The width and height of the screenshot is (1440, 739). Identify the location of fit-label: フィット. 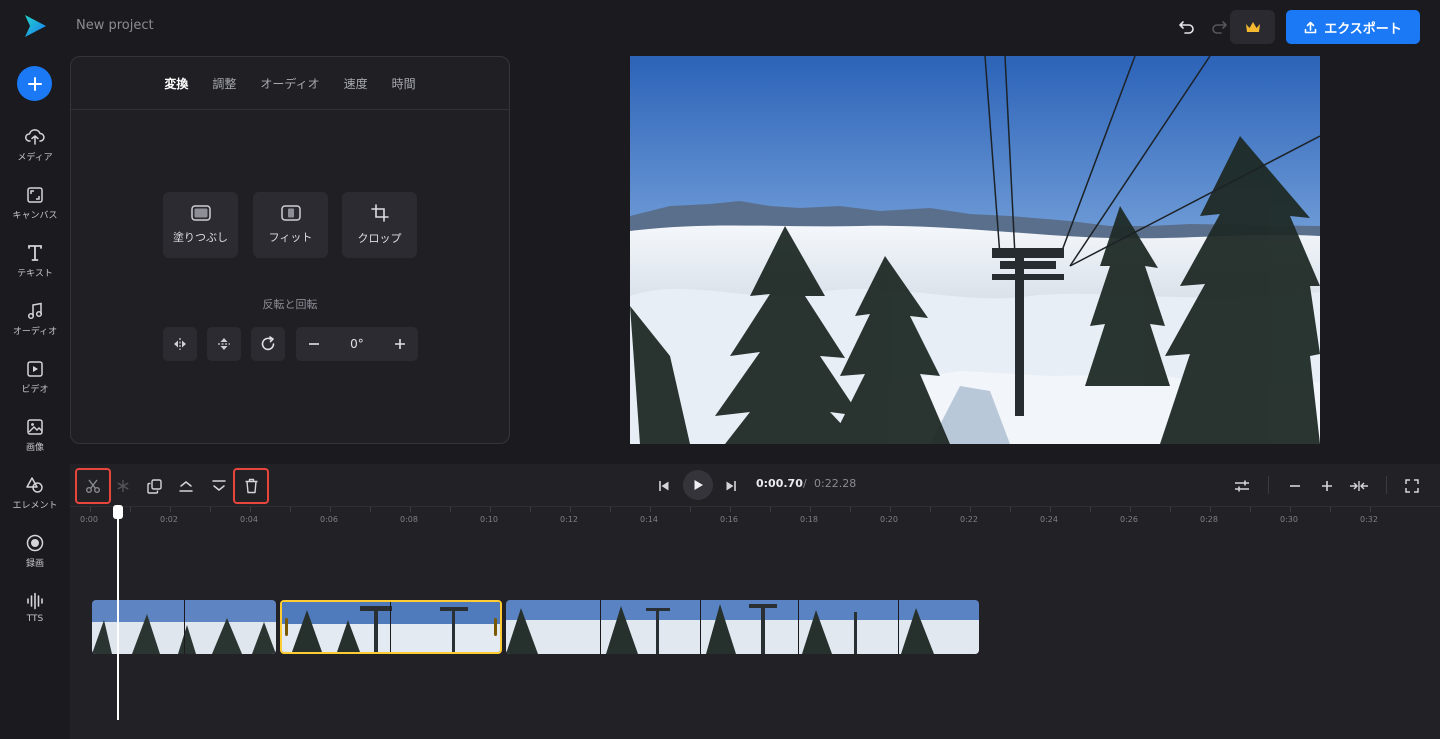
(290, 237).